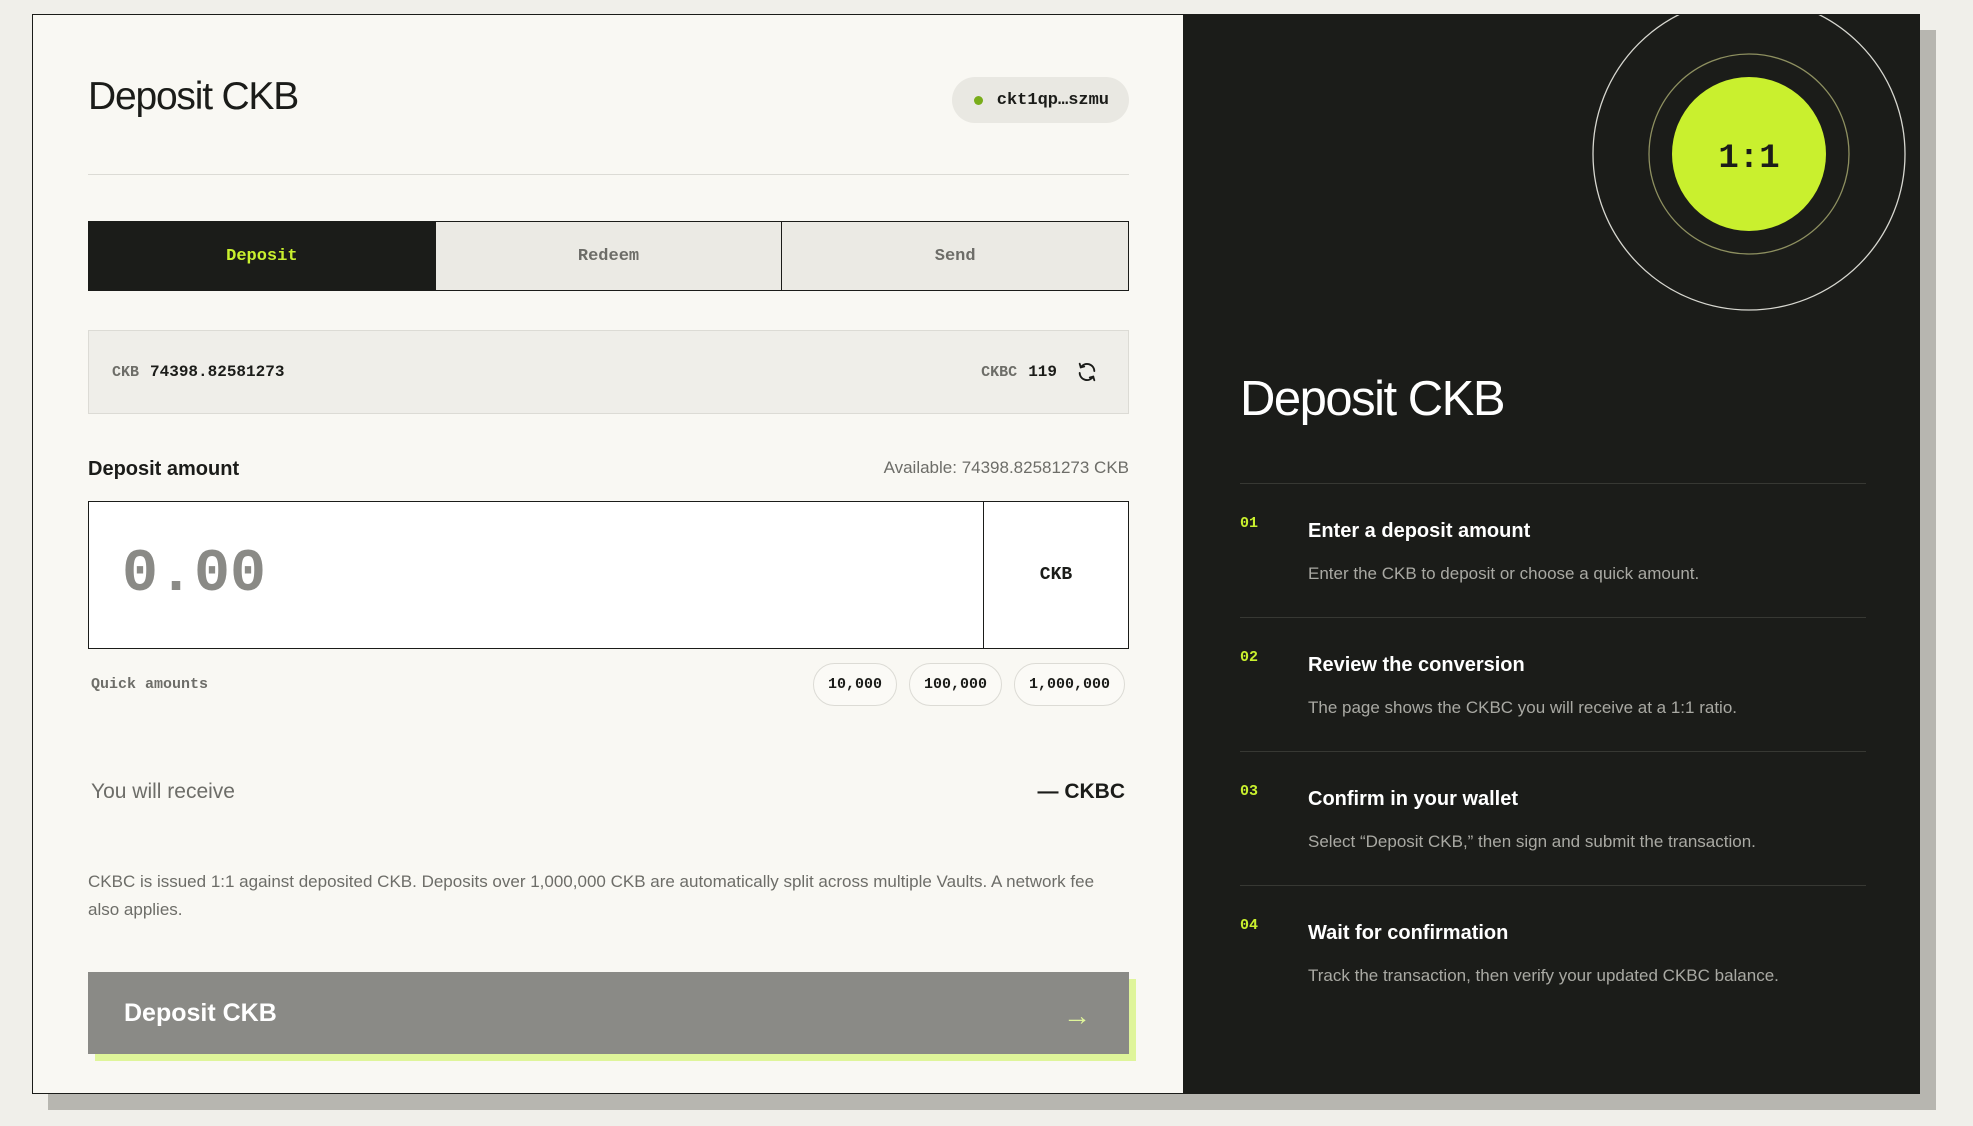 Image resolution: width=1973 pixels, height=1126 pixels. I want to click on ckb-balance-value: 74398.82581273, so click(217, 372).